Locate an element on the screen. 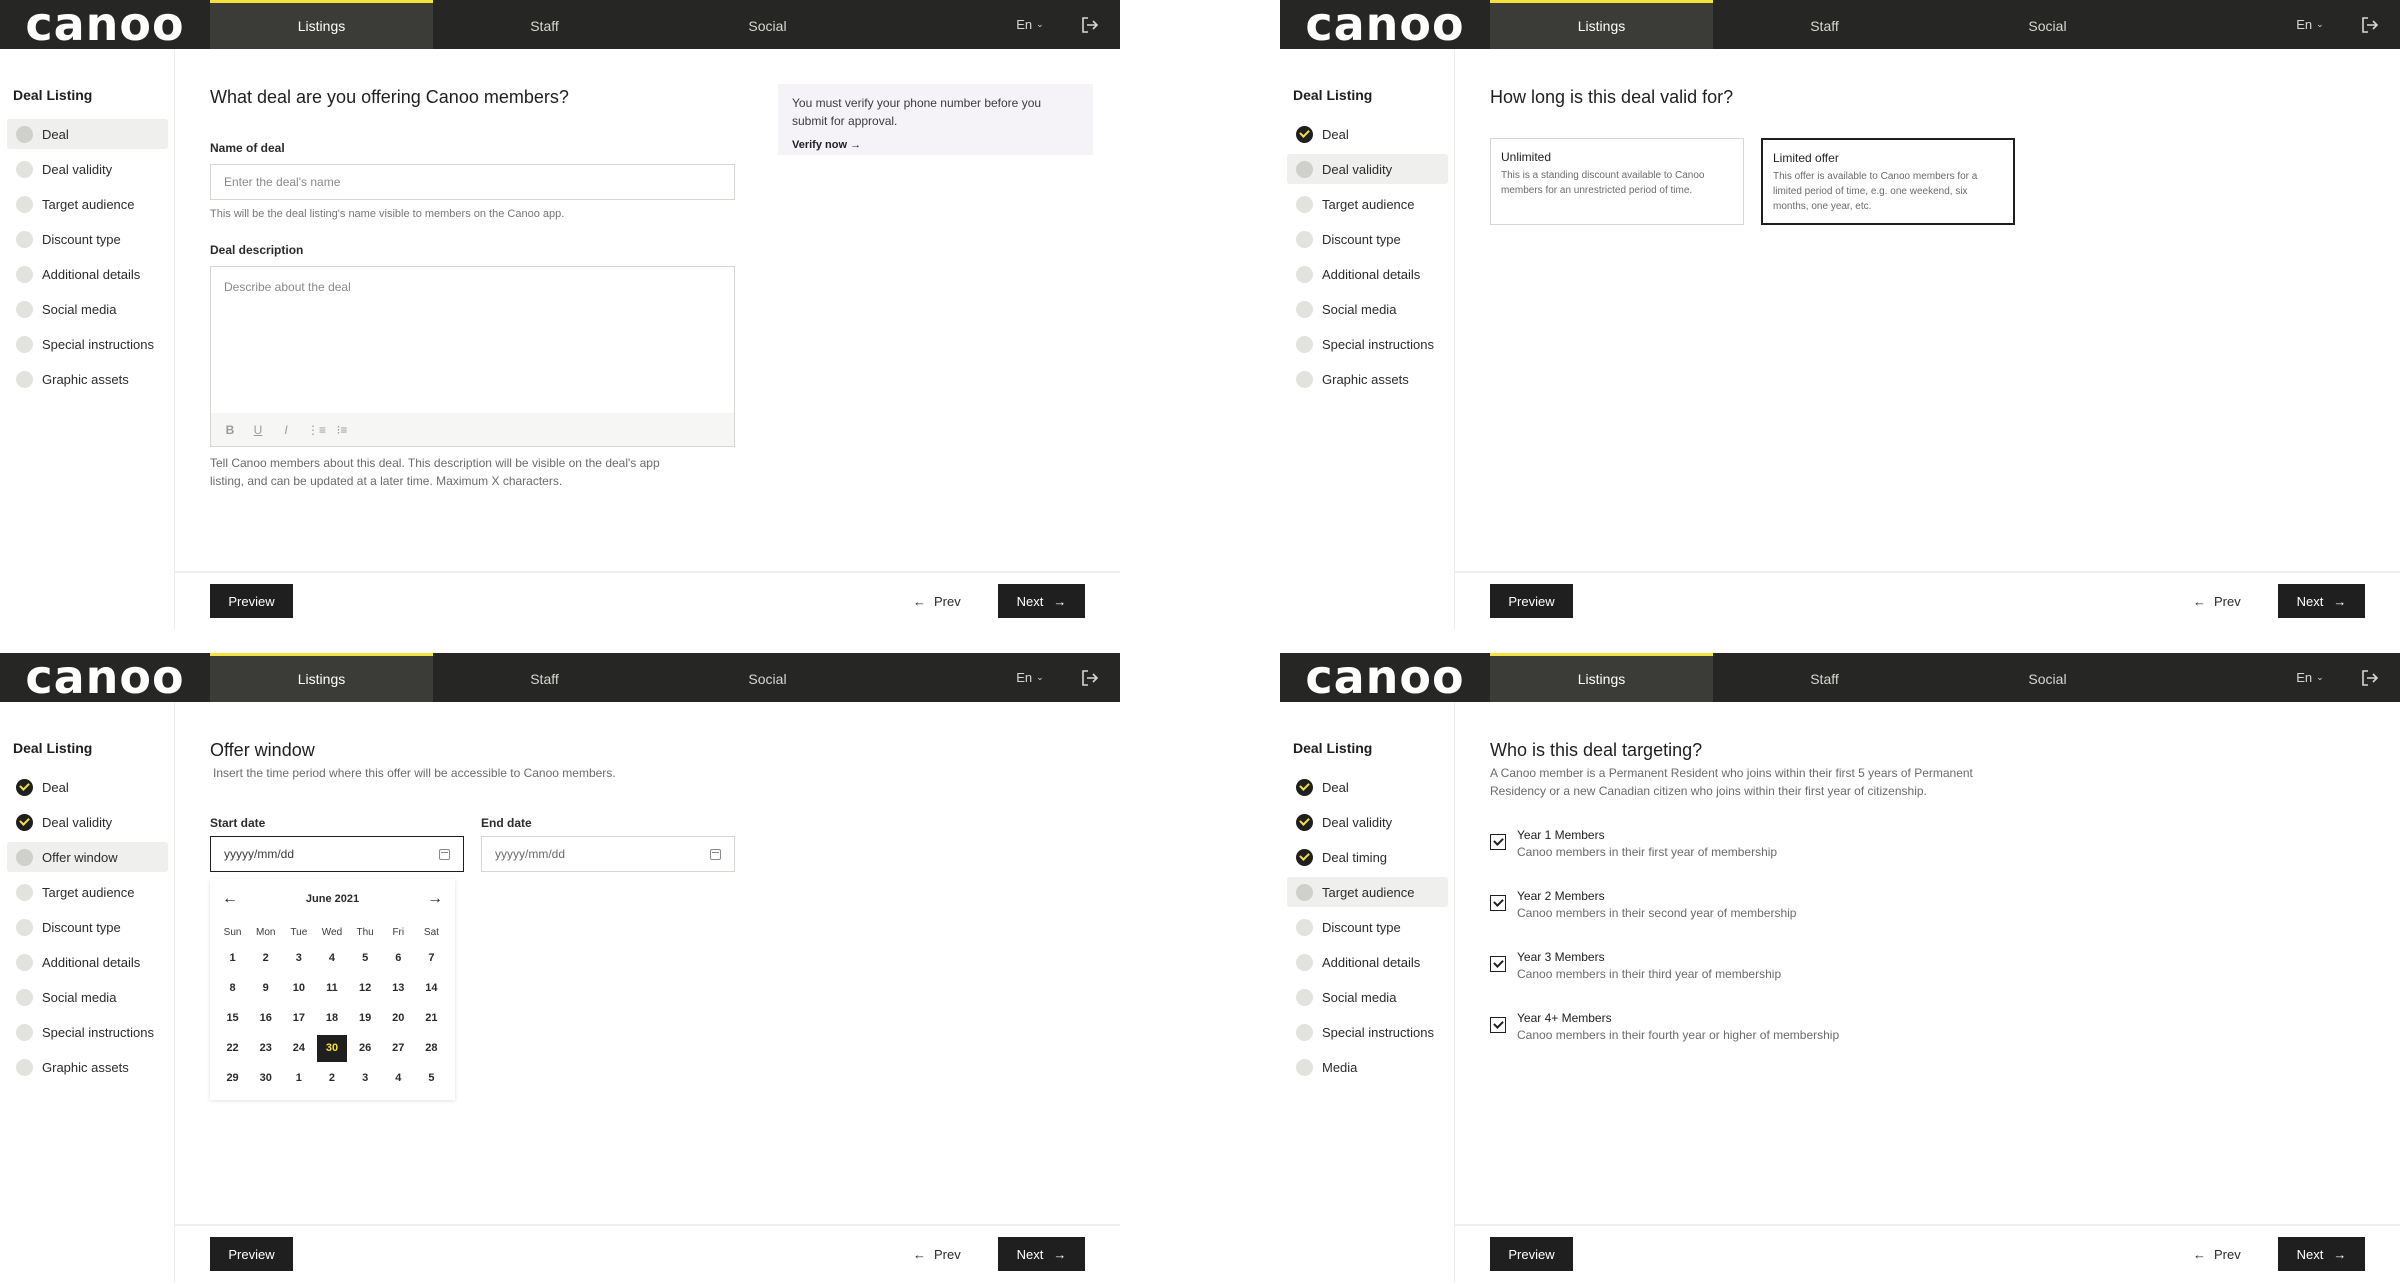  calendar-day: 22 is located at coordinates (232, 1048).